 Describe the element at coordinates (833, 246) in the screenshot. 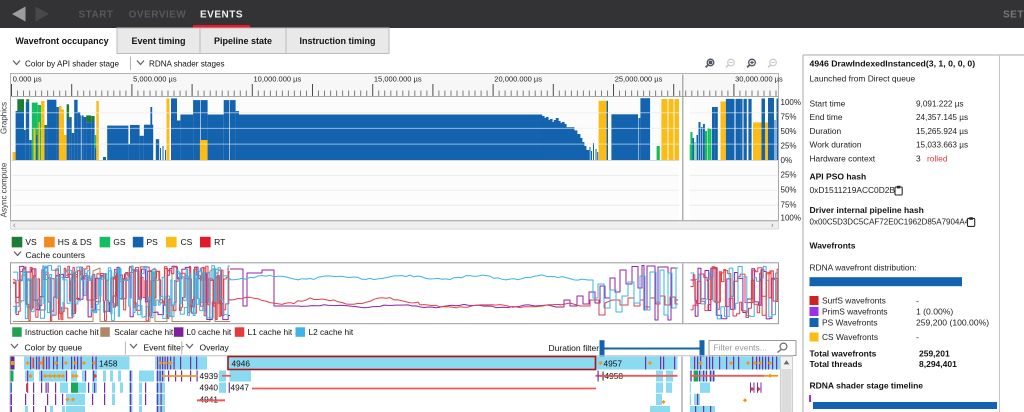

I see `svg-text: Wavefronts` at that location.